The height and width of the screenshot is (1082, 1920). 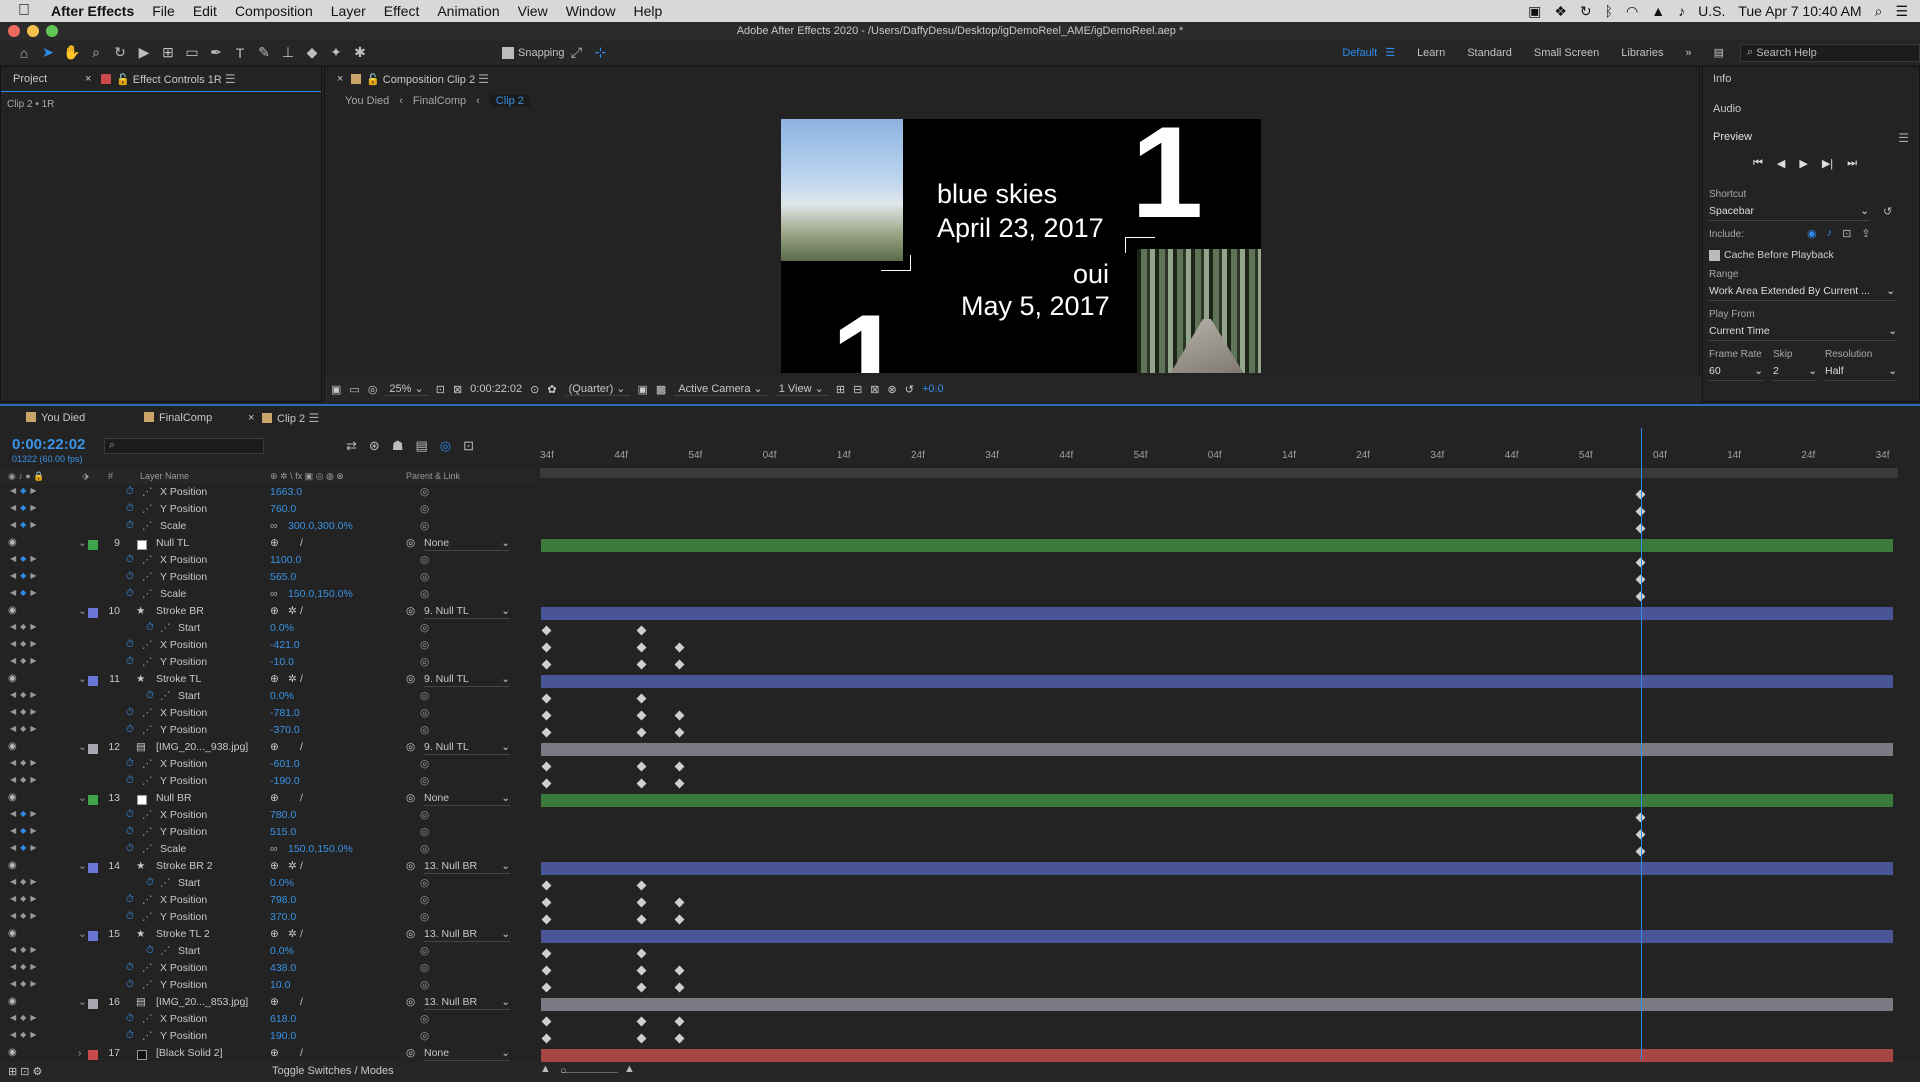 I want to click on menu-effect: Effect, so click(x=402, y=11).